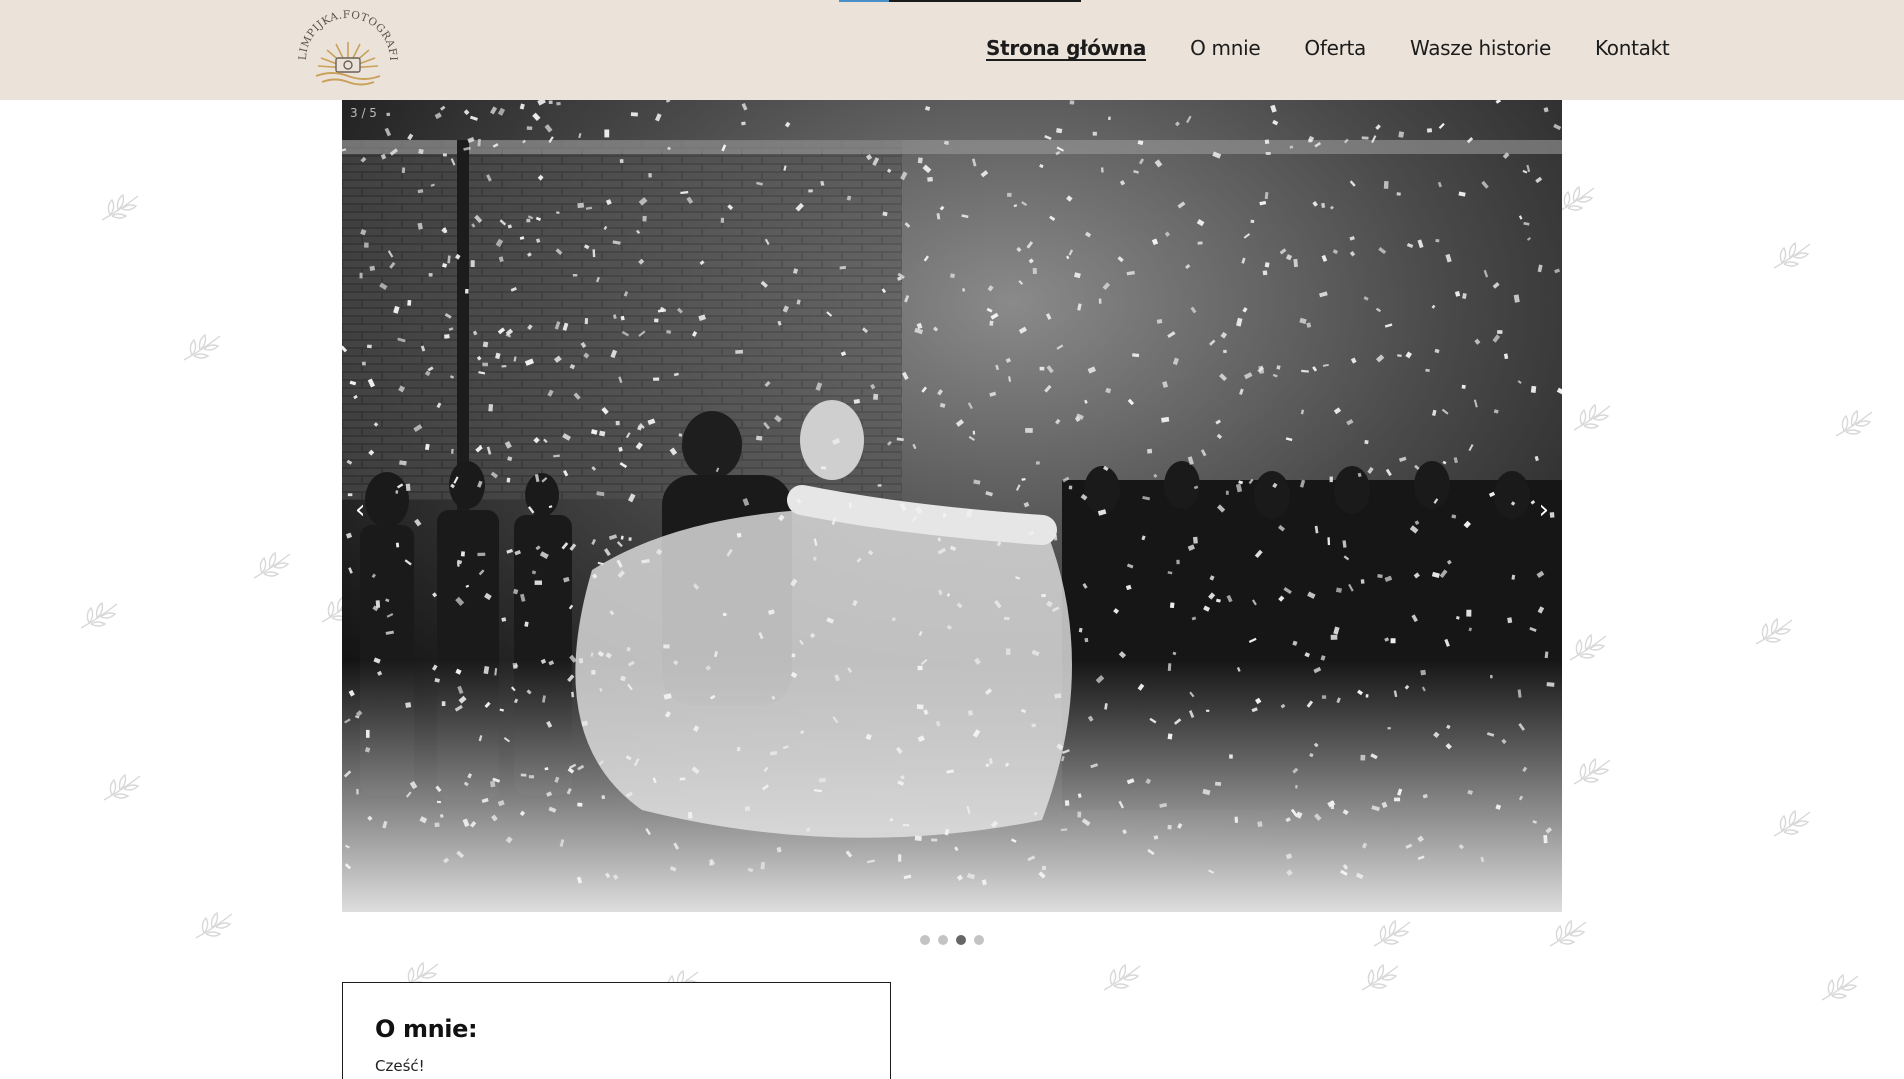 The height and width of the screenshot is (1079, 1904). What do you see at coordinates (952, 940) in the screenshot?
I see `slider-pagination` at bounding box center [952, 940].